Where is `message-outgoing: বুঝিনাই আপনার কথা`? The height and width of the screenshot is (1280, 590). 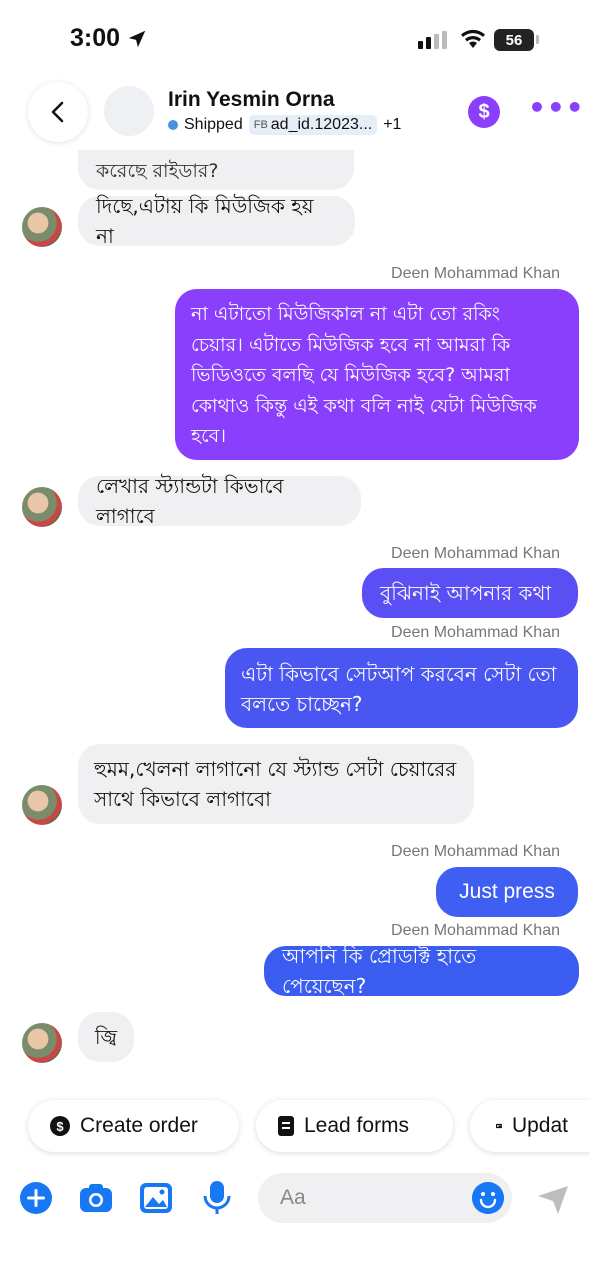
message-outgoing: বুঝিনাই আপনার কথা is located at coordinates (470, 593).